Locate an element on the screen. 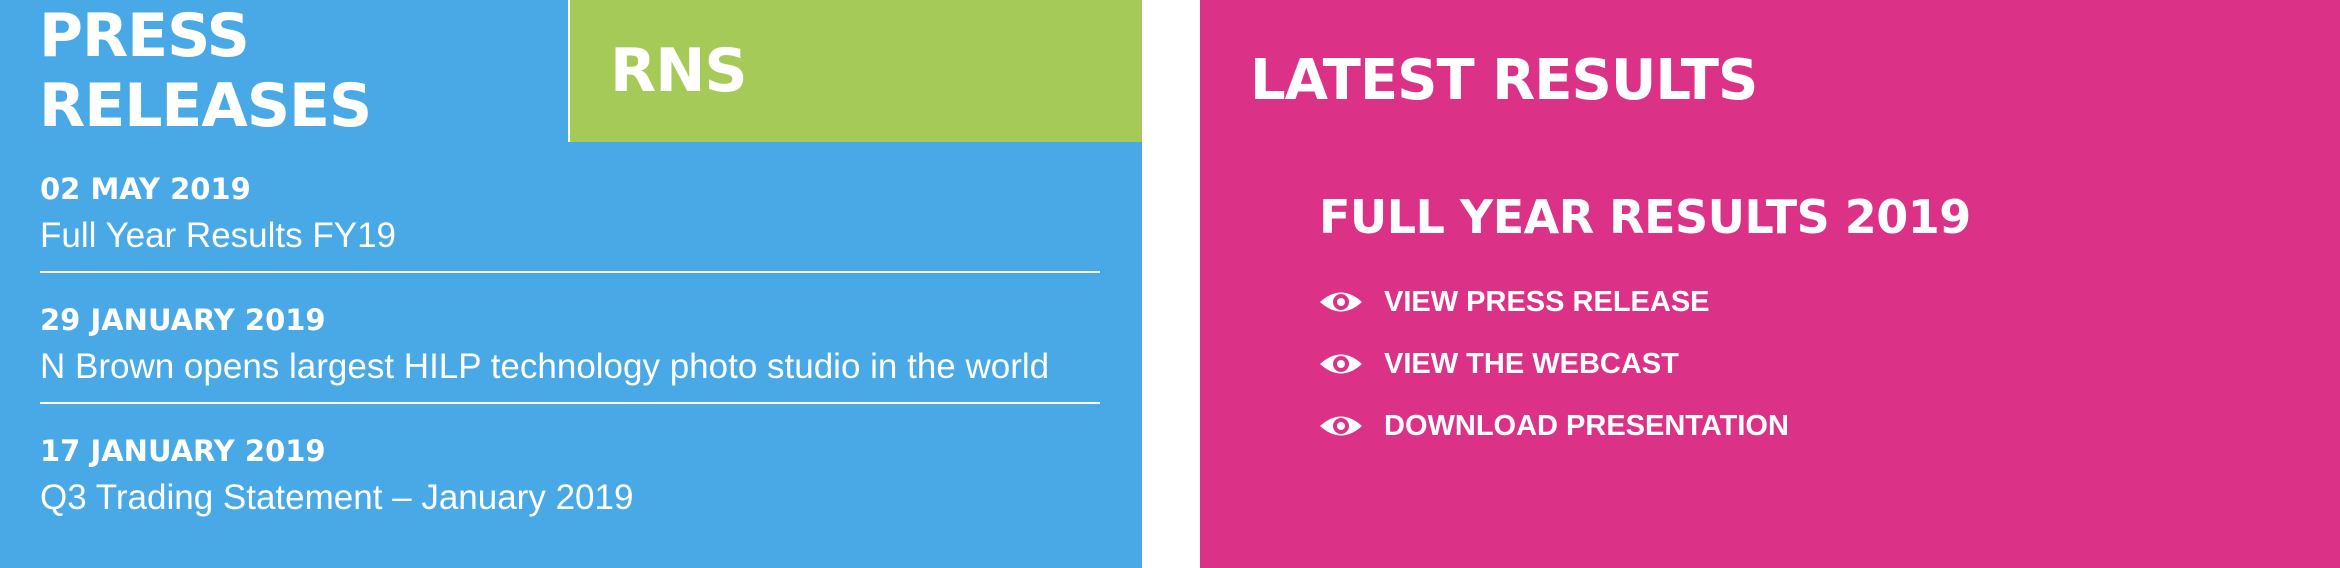 This screenshot has height=568, width=2340. tab-press-releases-label: PRESS RELEASES is located at coordinates (205, 71).